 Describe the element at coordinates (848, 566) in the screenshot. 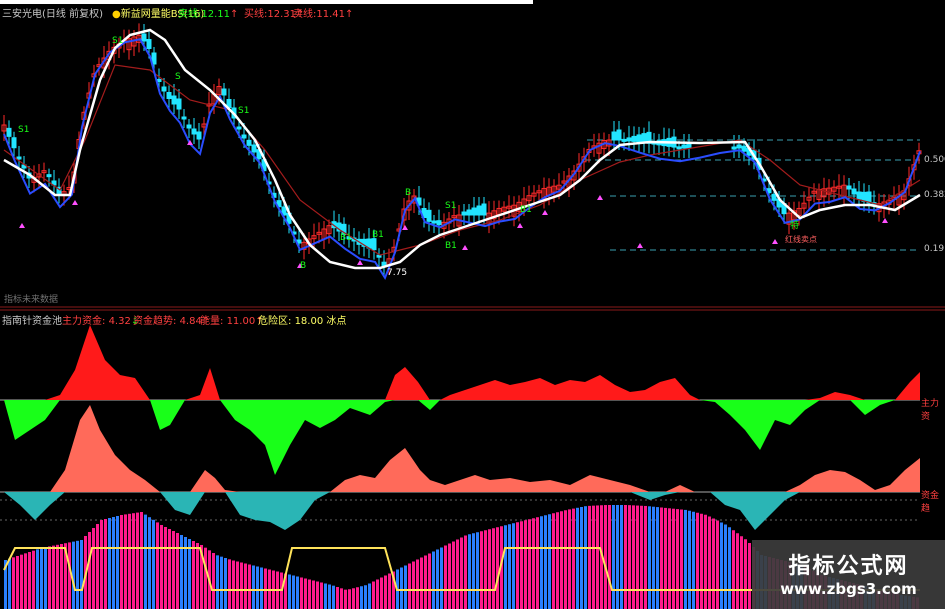

I see `watermark-title: 指标公式网` at that location.